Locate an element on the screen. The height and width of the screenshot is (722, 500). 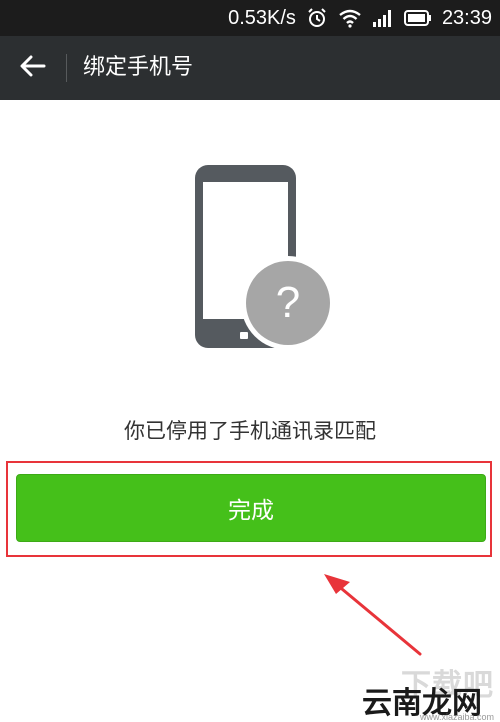
page-title: 绑定手机号 is located at coordinates (138, 67).